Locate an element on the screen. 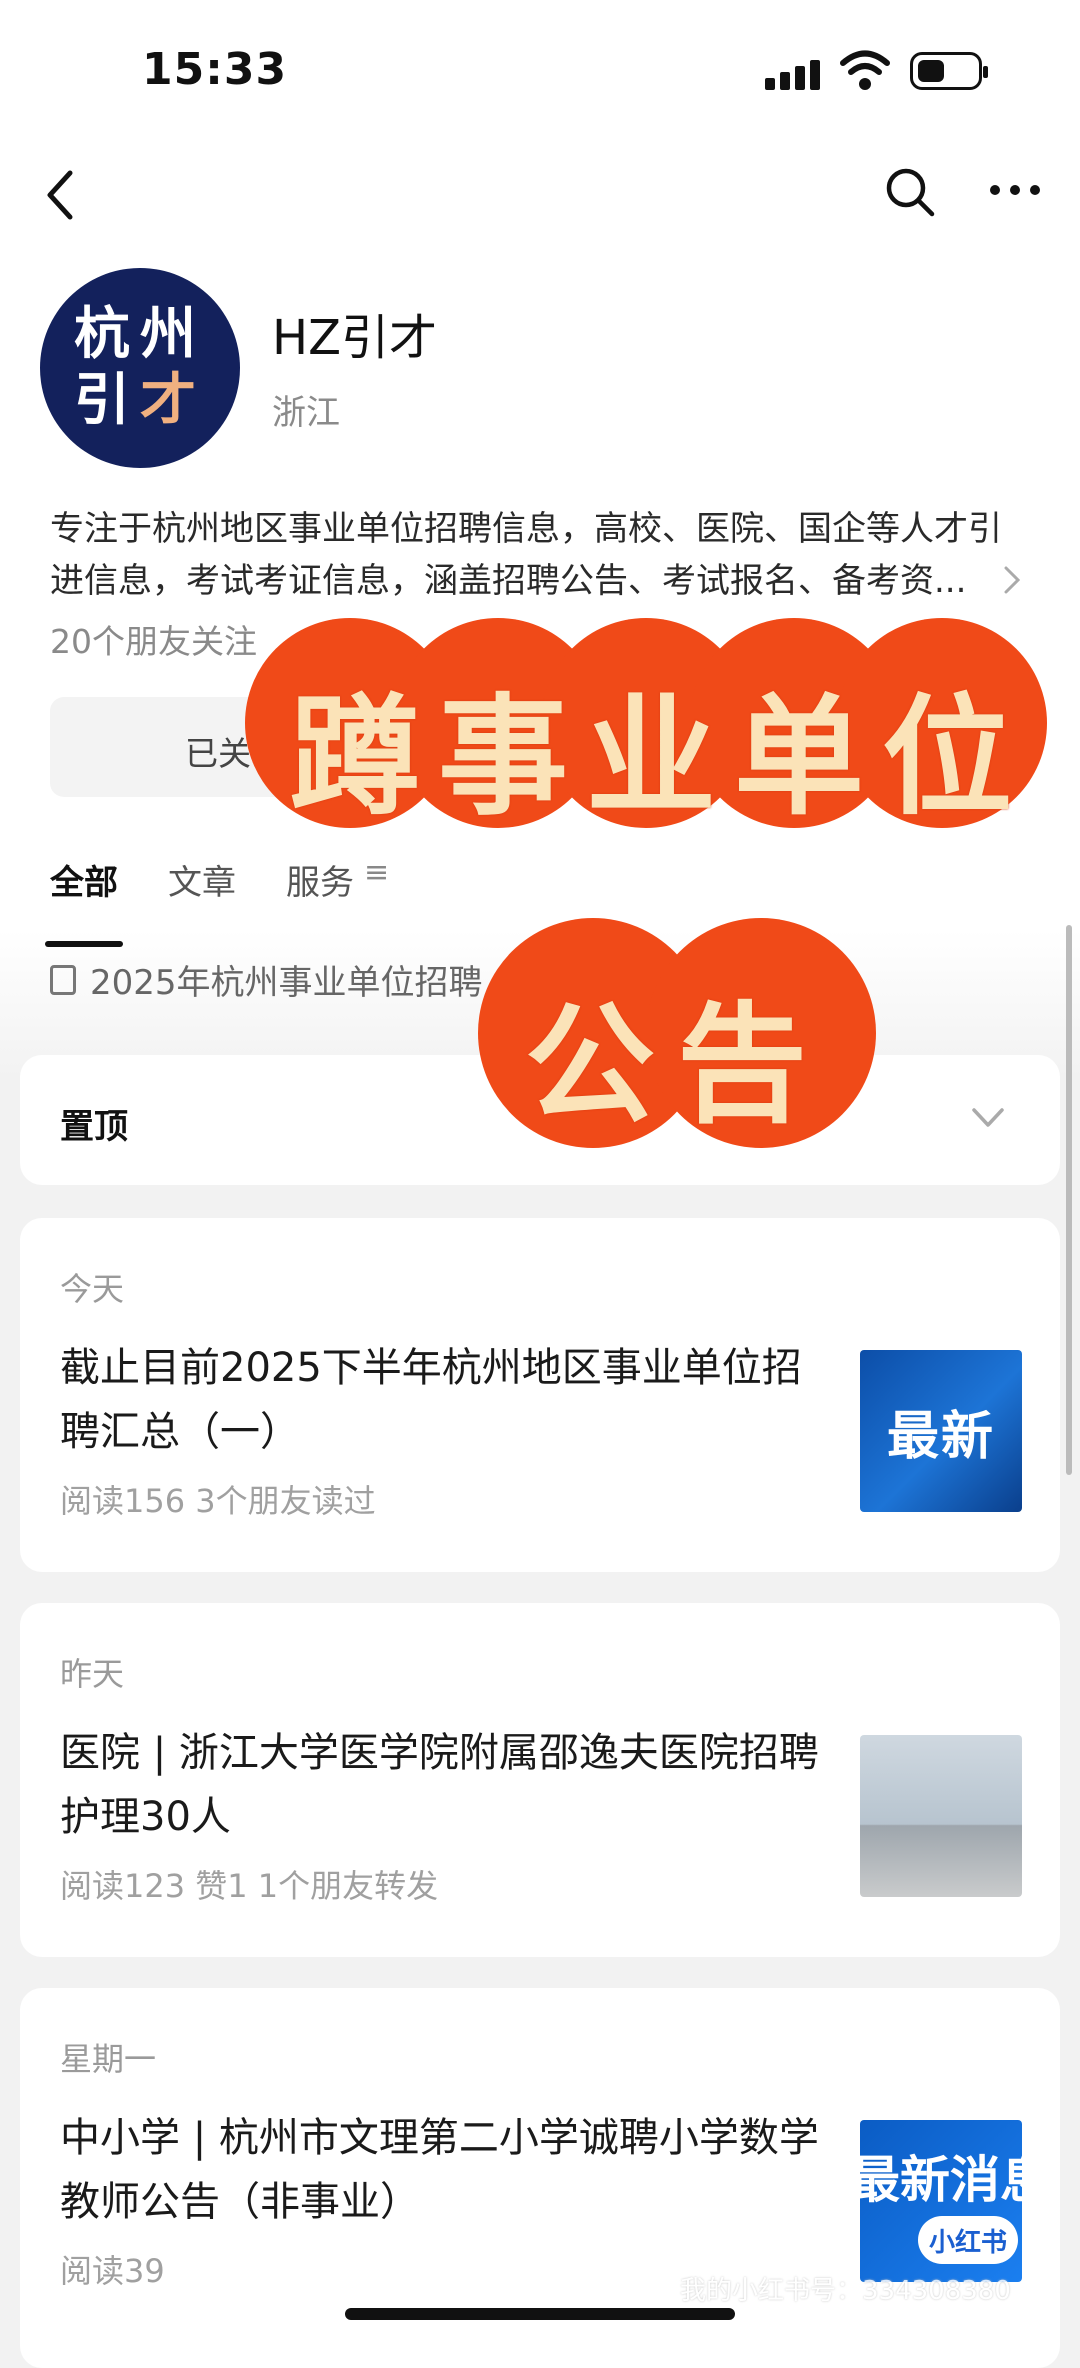 The width and height of the screenshot is (1080, 2368). tab-all: 全部 is located at coordinates (84, 901).